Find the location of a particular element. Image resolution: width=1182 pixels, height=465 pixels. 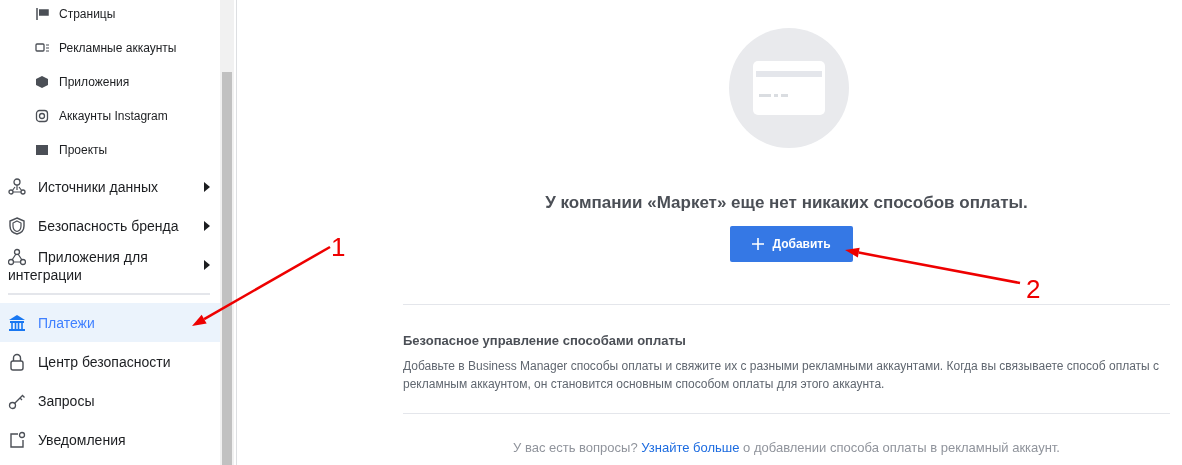

camera-icon is located at coordinates (42, 116).